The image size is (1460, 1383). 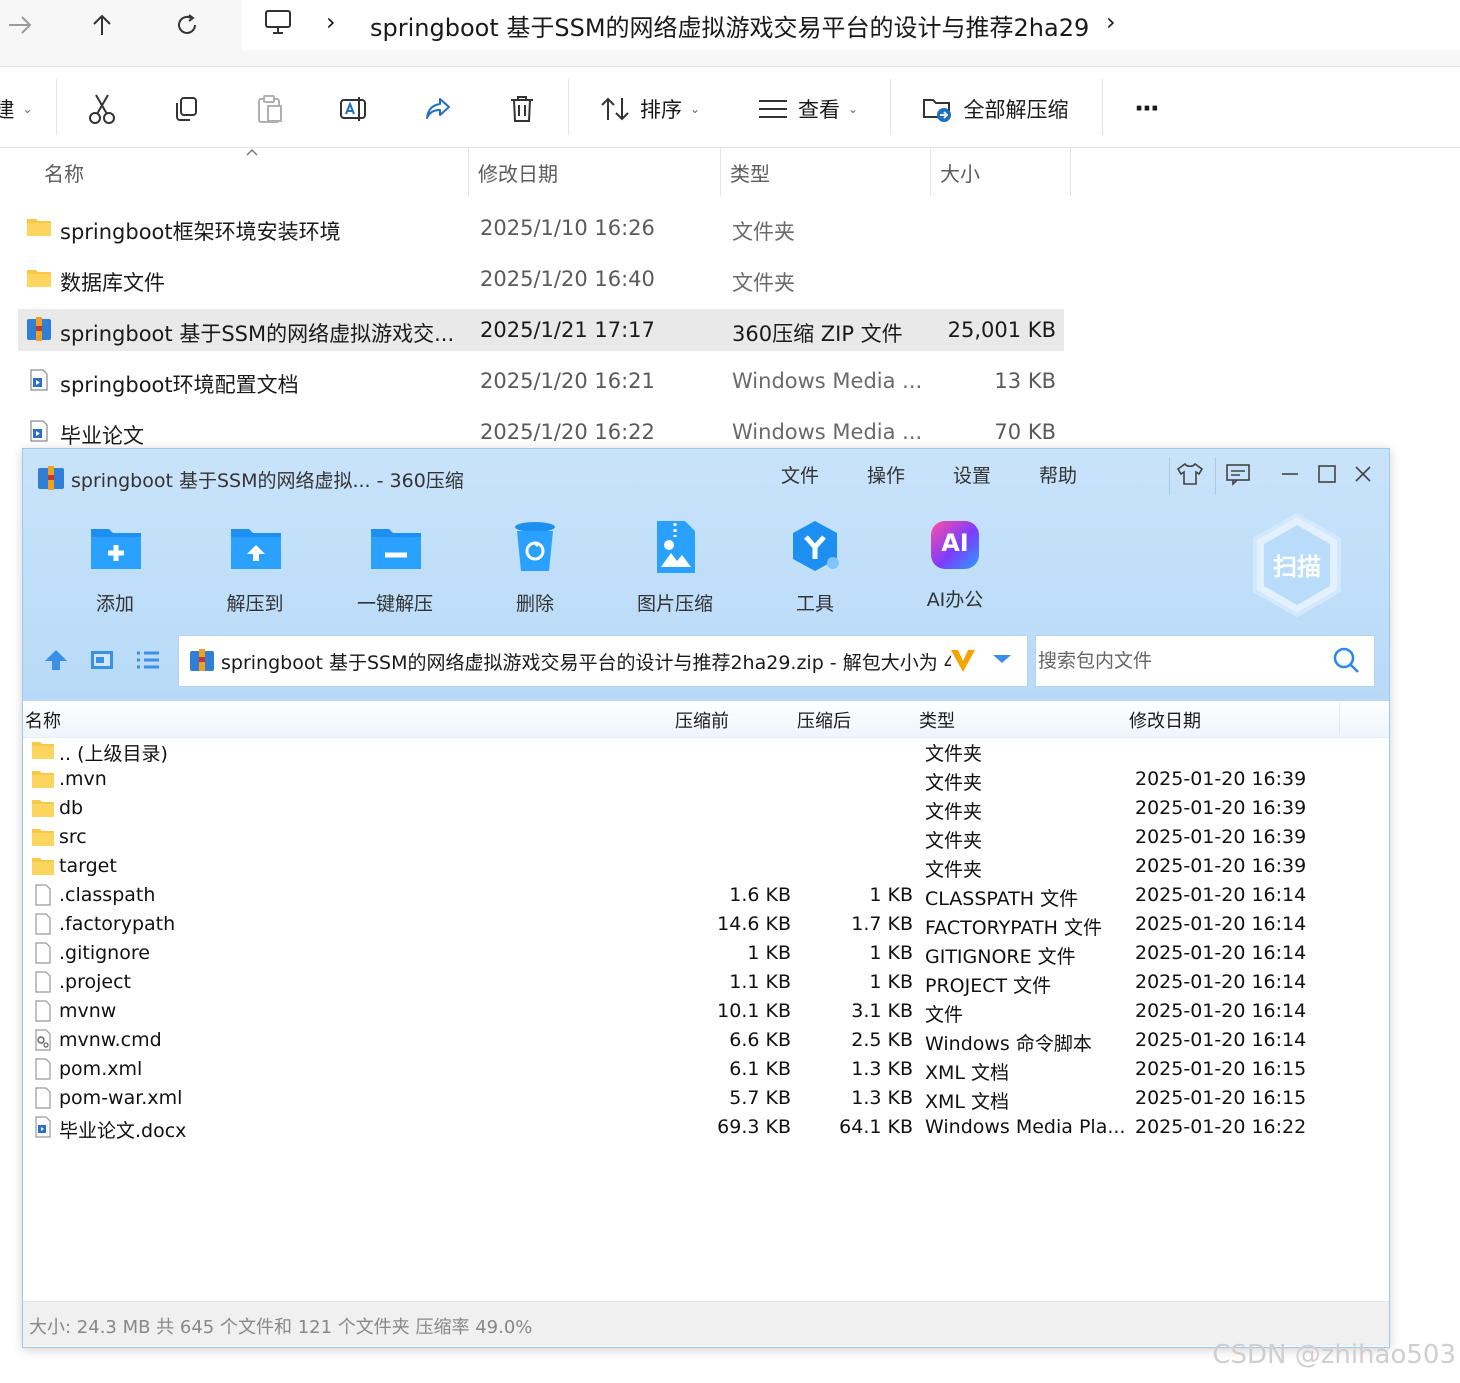 What do you see at coordinates (104, 660) in the screenshot?
I see `thumbnail-view-button` at bounding box center [104, 660].